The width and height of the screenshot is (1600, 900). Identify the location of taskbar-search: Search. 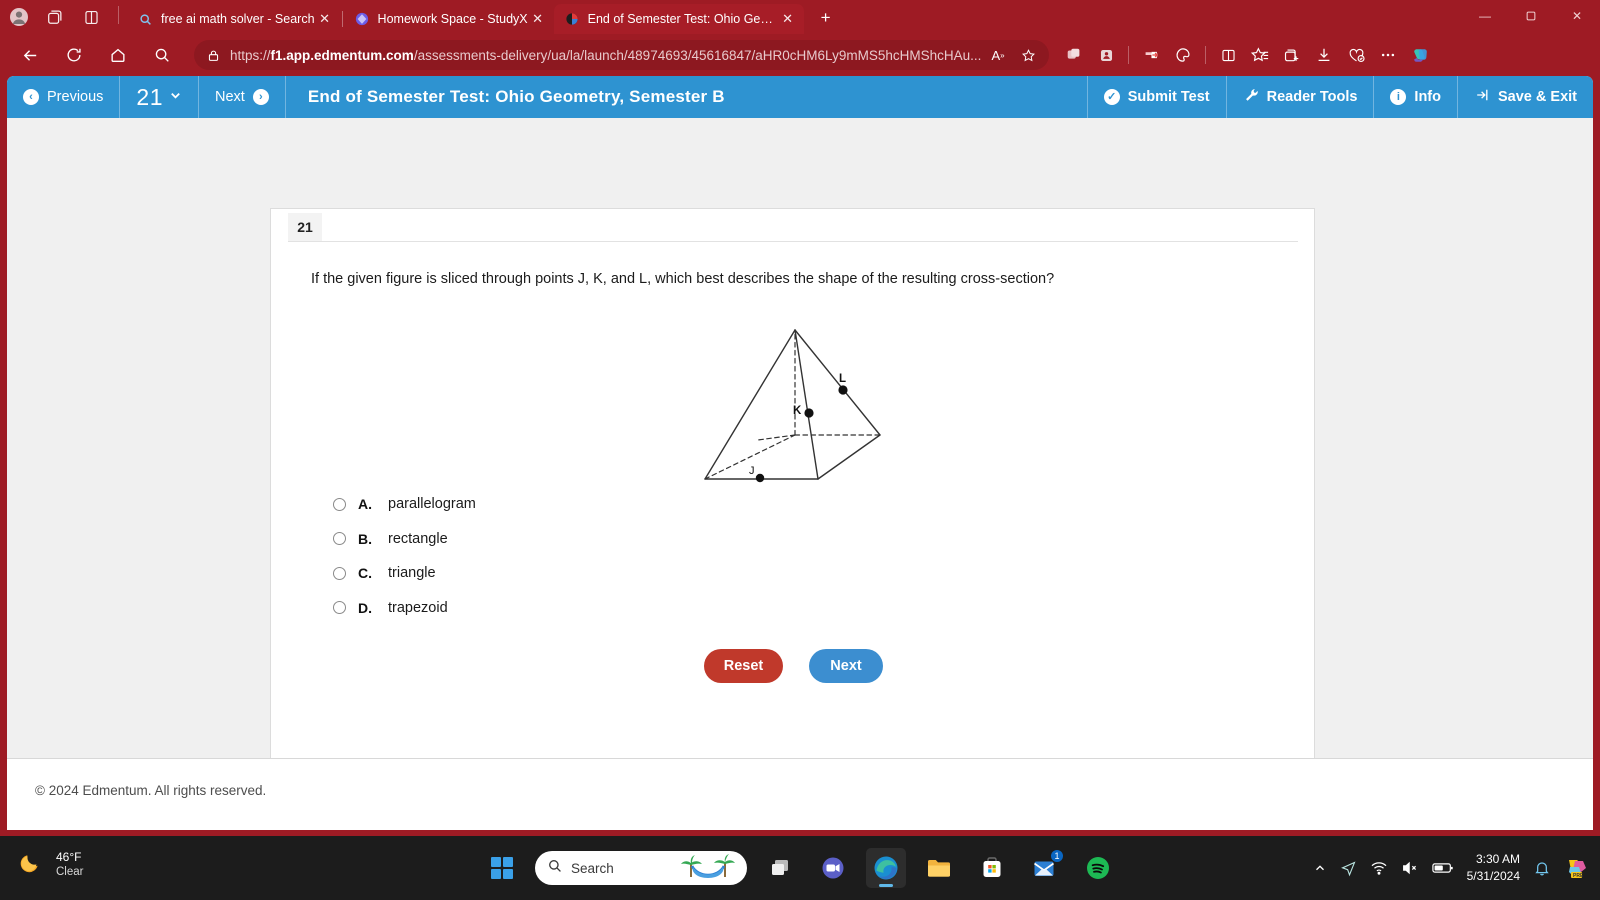
(641, 868).